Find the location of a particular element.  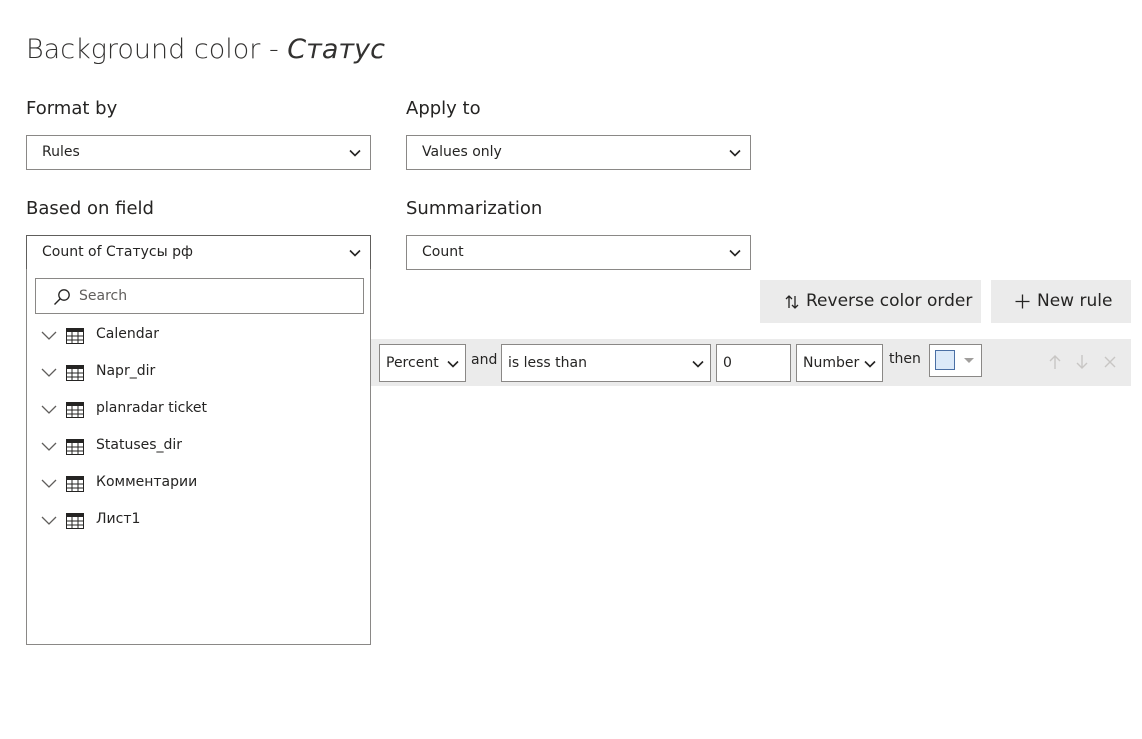

field-tree-item: Лист1 is located at coordinates (199, 521).